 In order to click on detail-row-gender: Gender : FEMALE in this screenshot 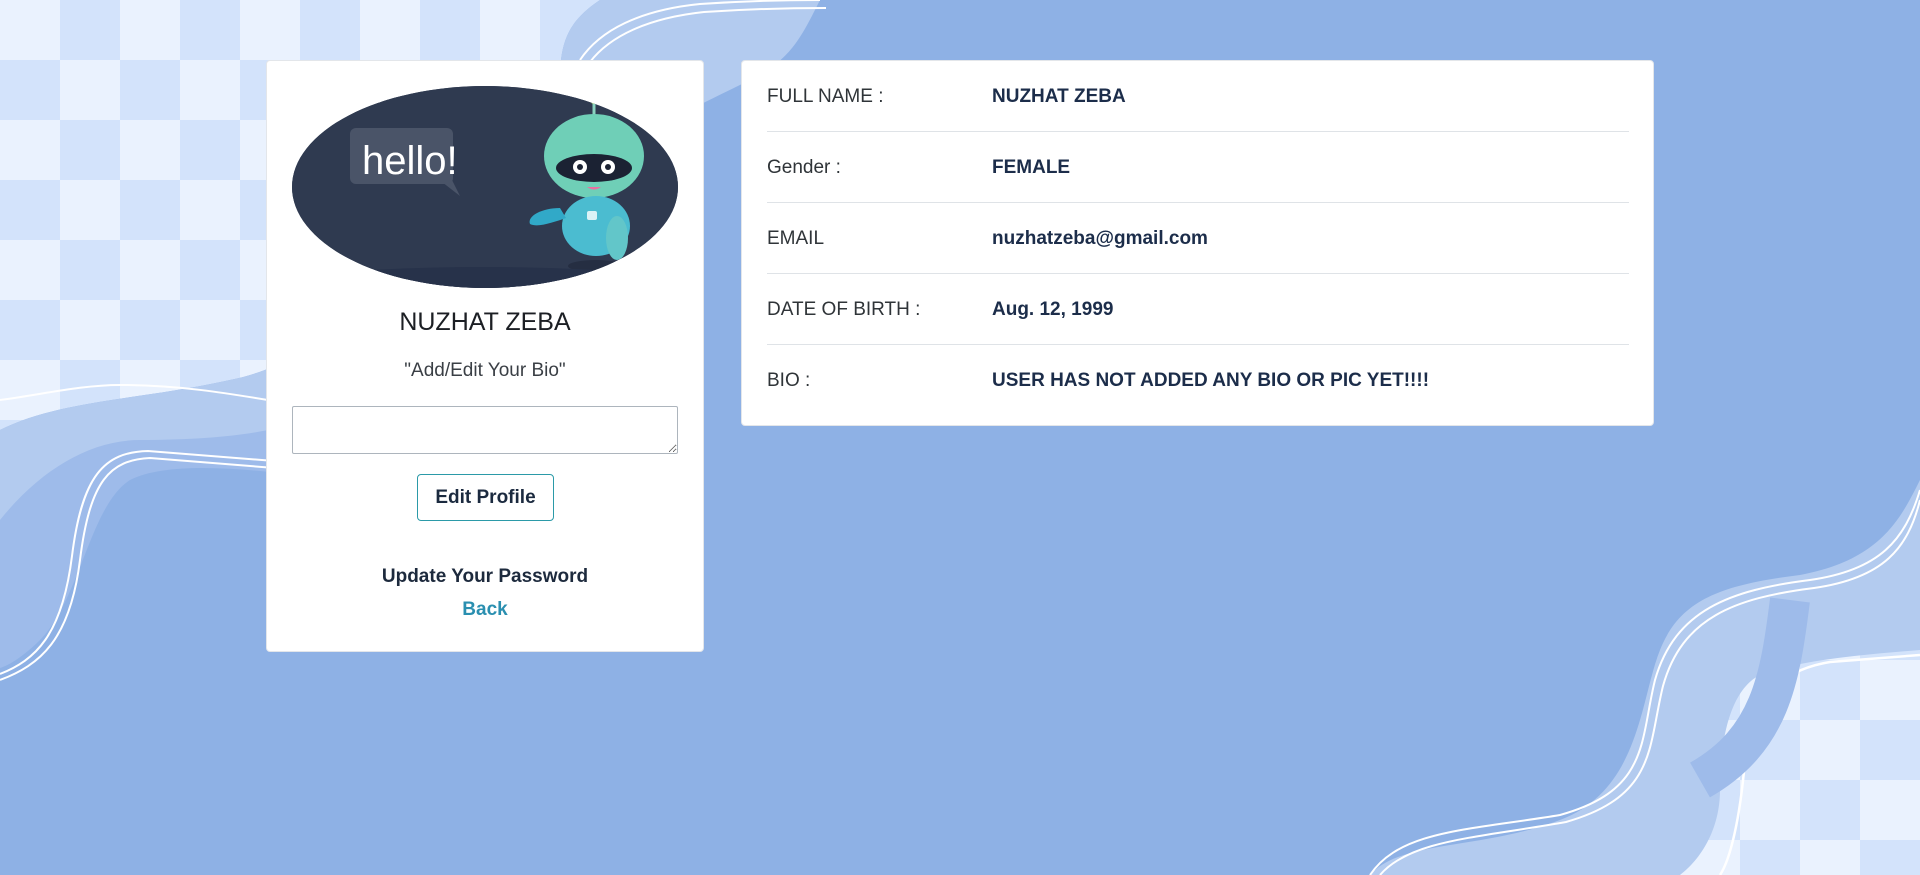, I will do `click(1198, 167)`.